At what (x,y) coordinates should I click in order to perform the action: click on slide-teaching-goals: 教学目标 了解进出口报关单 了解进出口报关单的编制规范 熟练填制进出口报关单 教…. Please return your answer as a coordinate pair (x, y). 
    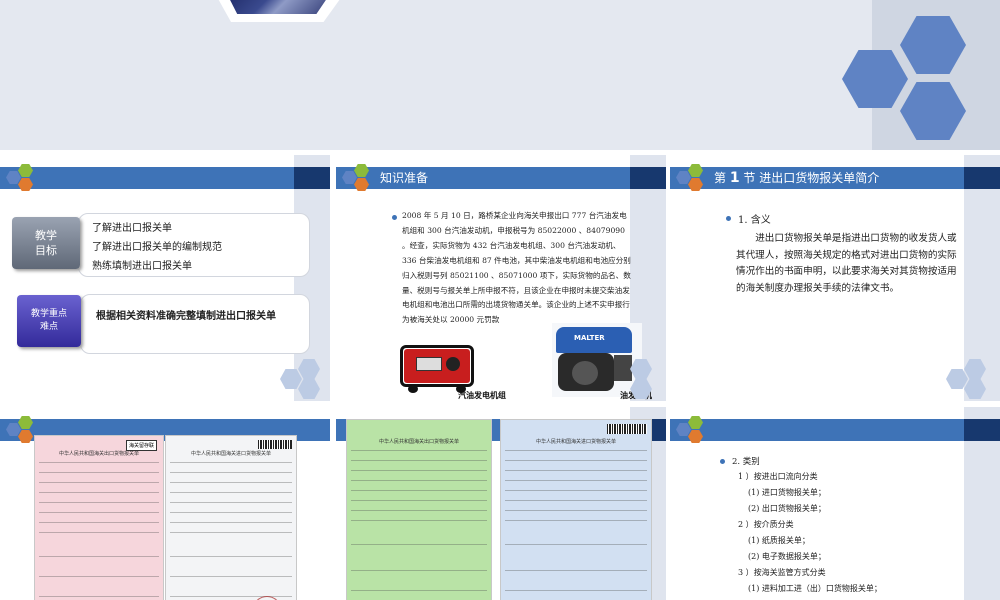
    Looking at the image, I should click on (165, 278).